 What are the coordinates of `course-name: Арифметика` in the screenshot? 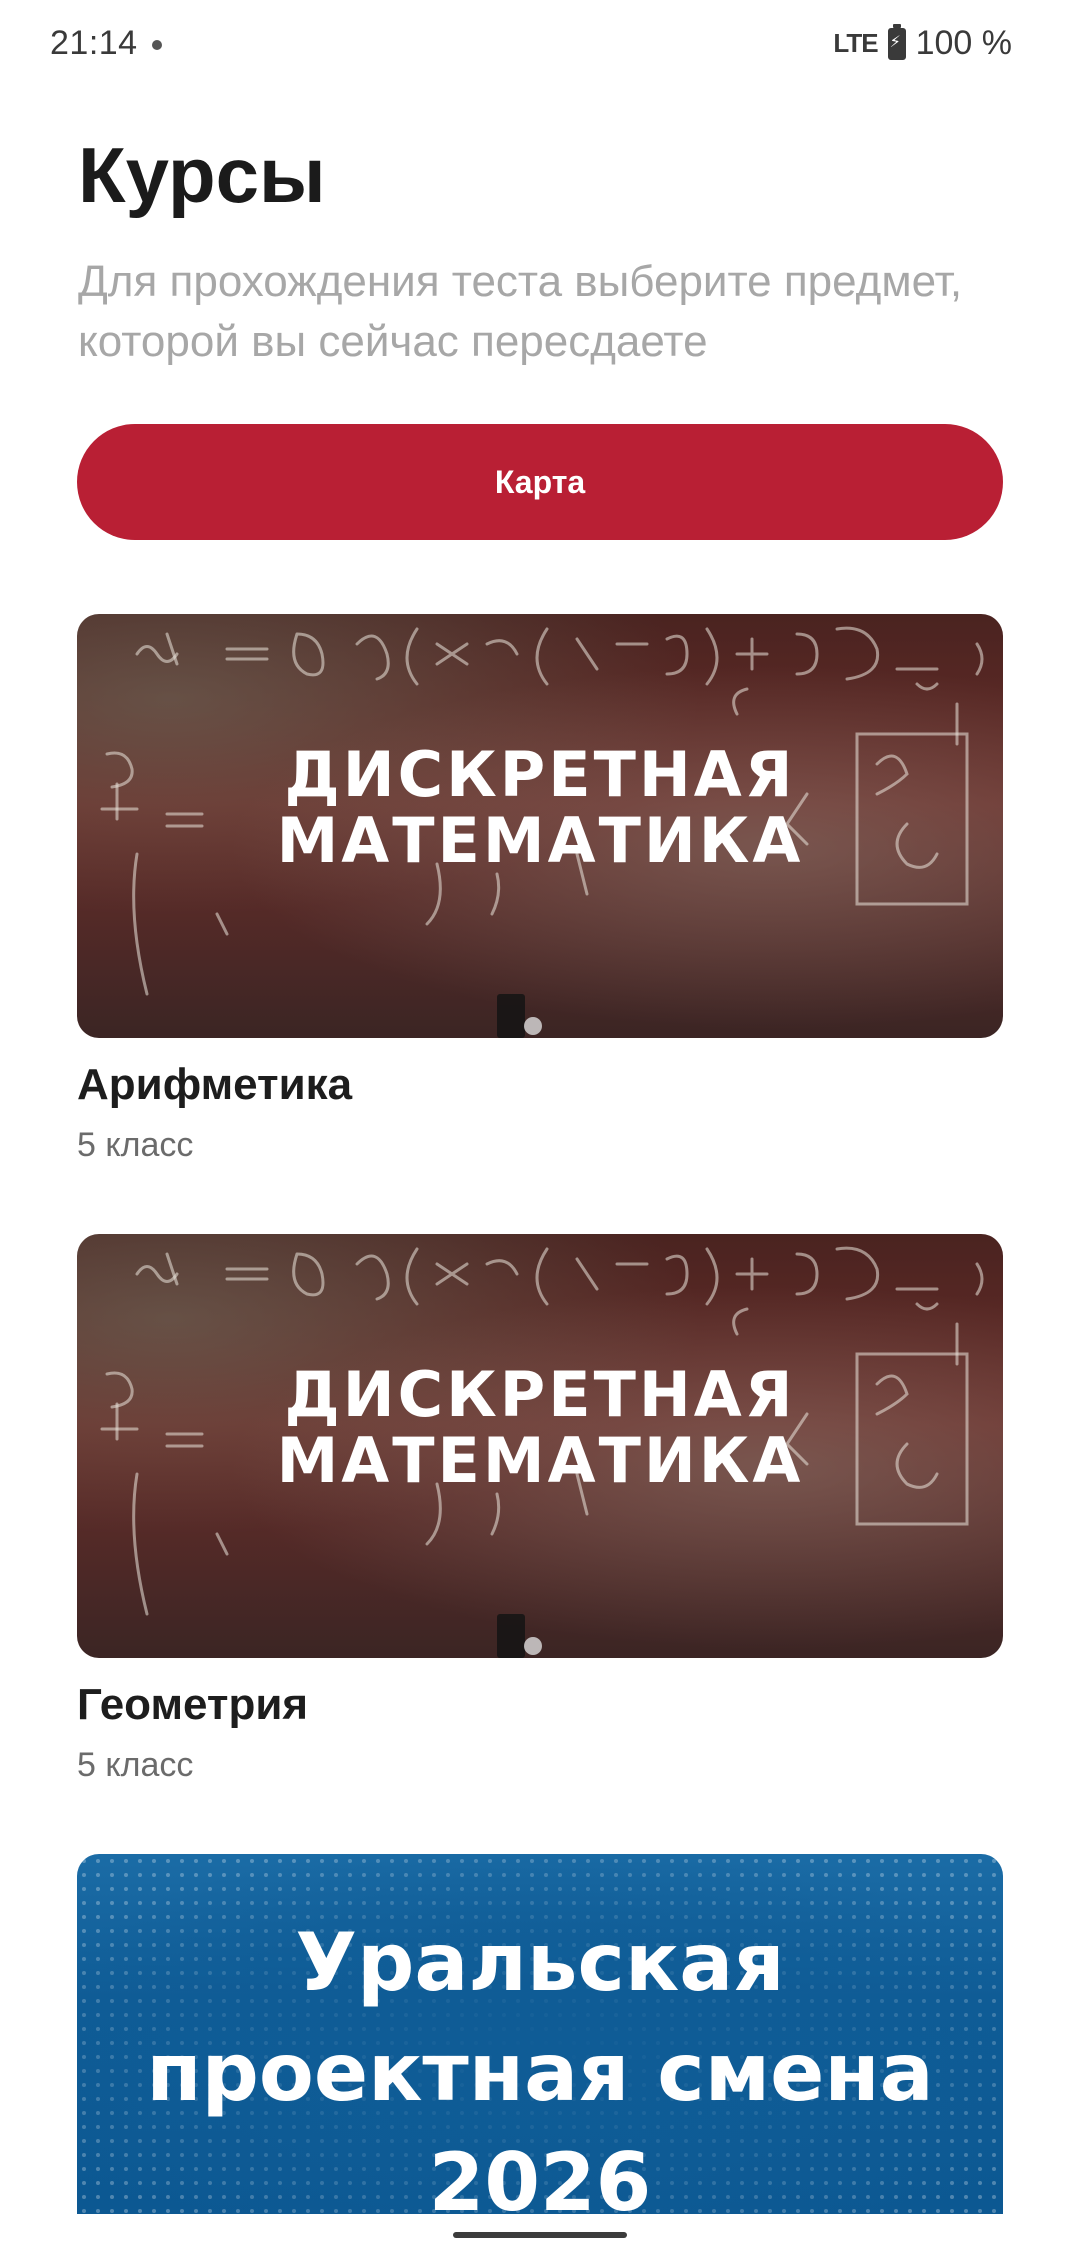 It's located at (215, 1084).